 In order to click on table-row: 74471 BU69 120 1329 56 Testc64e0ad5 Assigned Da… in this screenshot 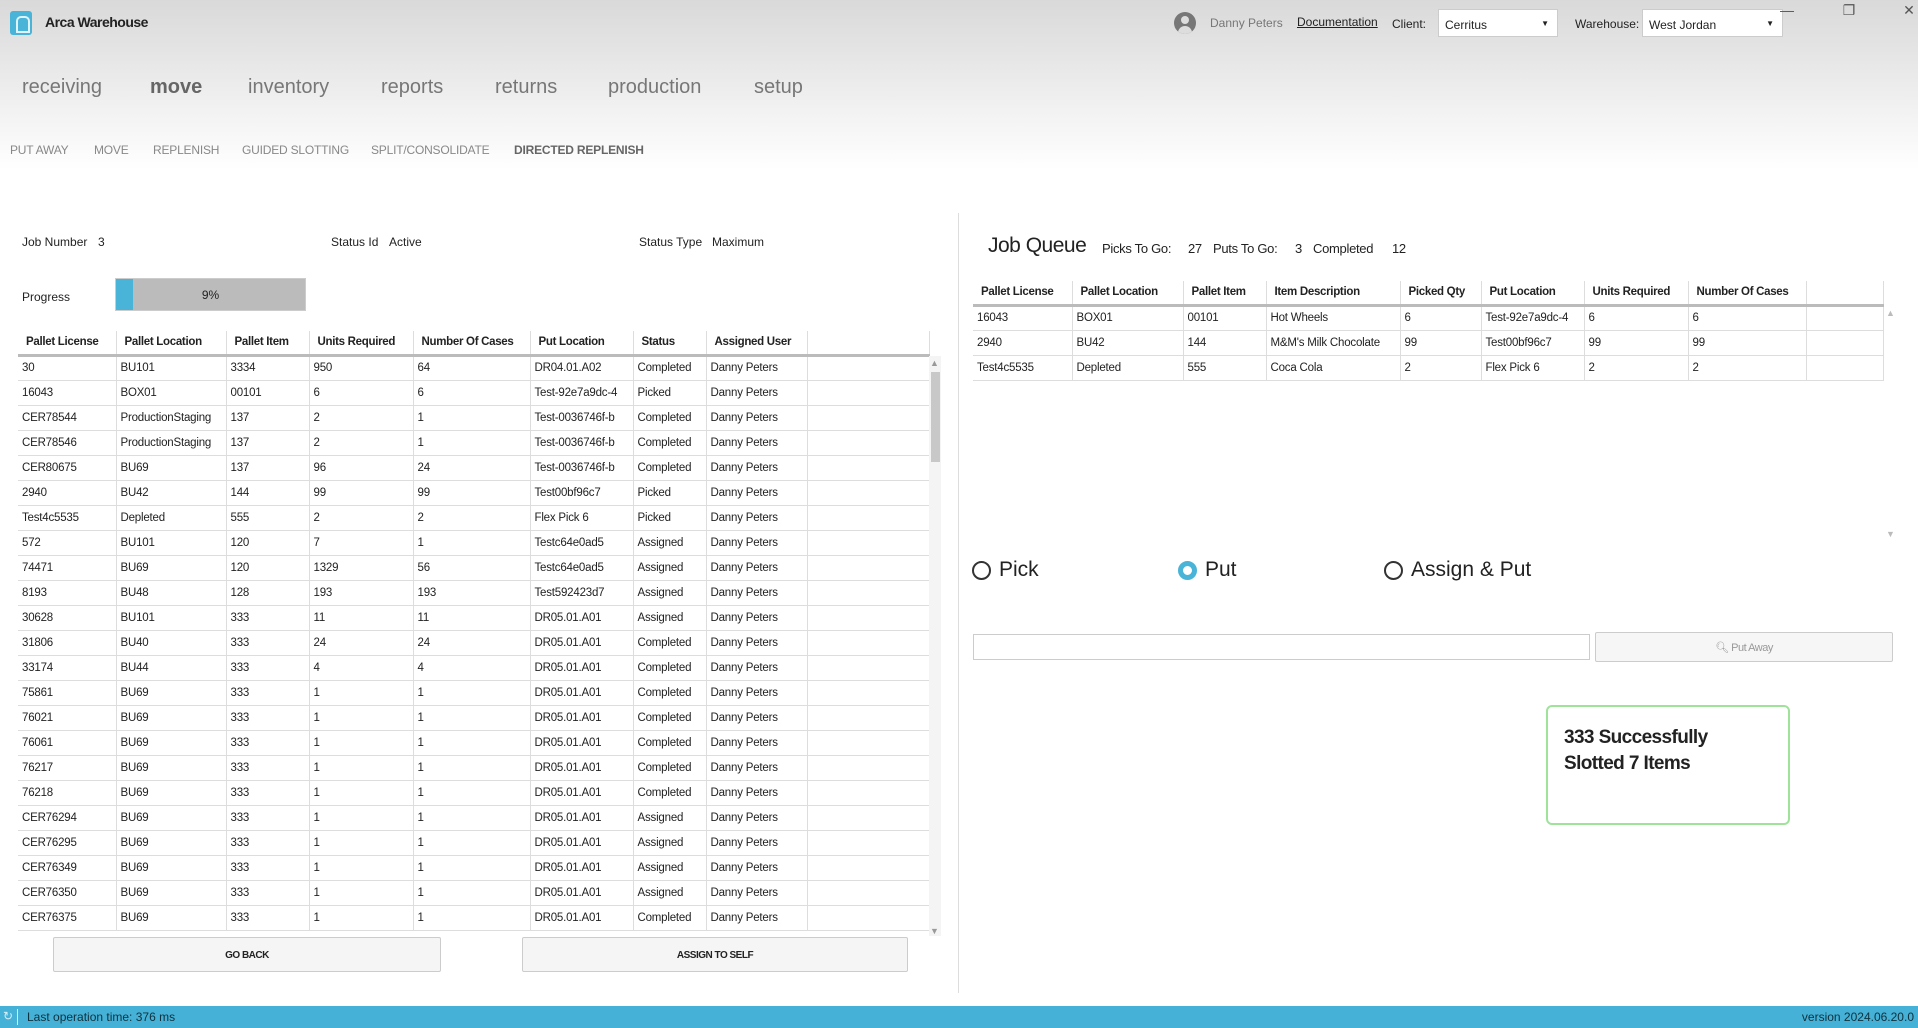, I will do `click(474, 568)`.